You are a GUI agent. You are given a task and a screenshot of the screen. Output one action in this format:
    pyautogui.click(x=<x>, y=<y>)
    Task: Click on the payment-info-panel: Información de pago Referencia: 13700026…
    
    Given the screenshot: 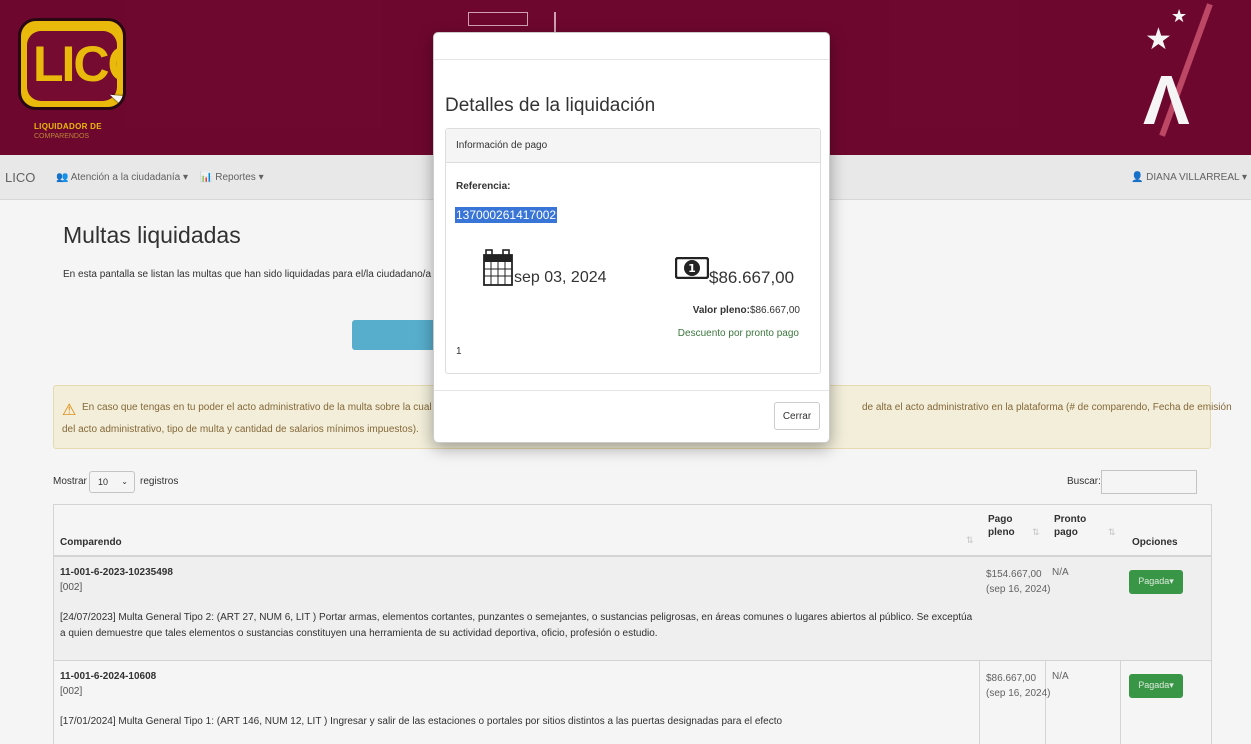 What is the action you would take?
    pyautogui.click(x=633, y=251)
    